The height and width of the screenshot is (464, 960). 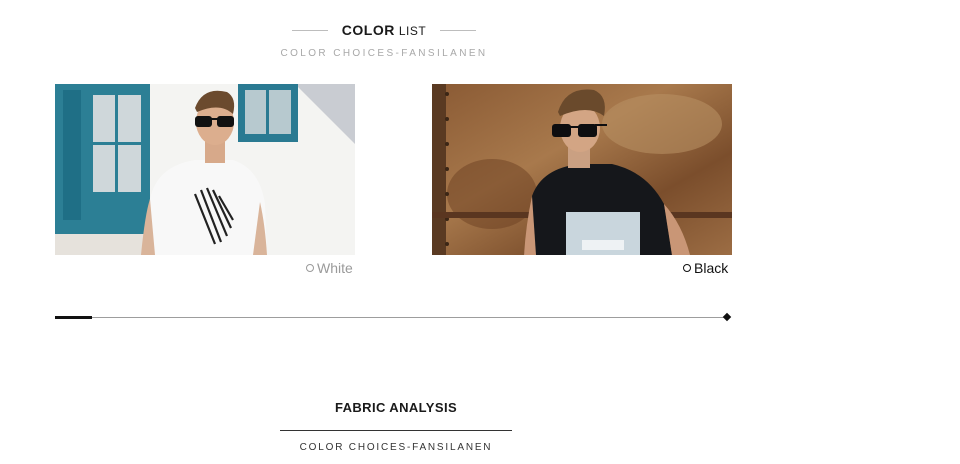 What do you see at coordinates (309, 30) in the screenshot?
I see `title-divider-left` at bounding box center [309, 30].